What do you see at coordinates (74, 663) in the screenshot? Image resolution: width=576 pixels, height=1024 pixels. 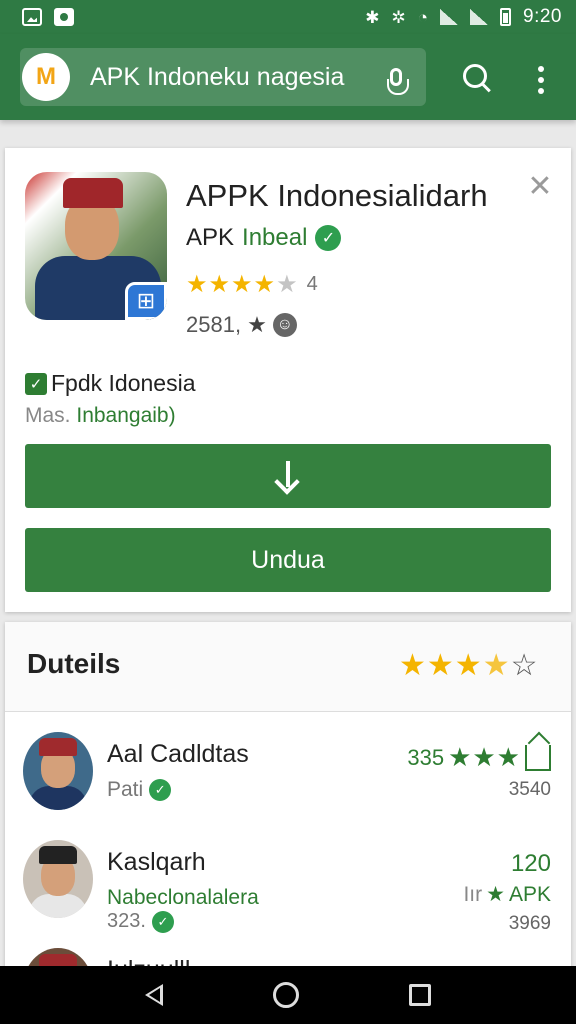 I see `details-title: Duteils` at bounding box center [74, 663].